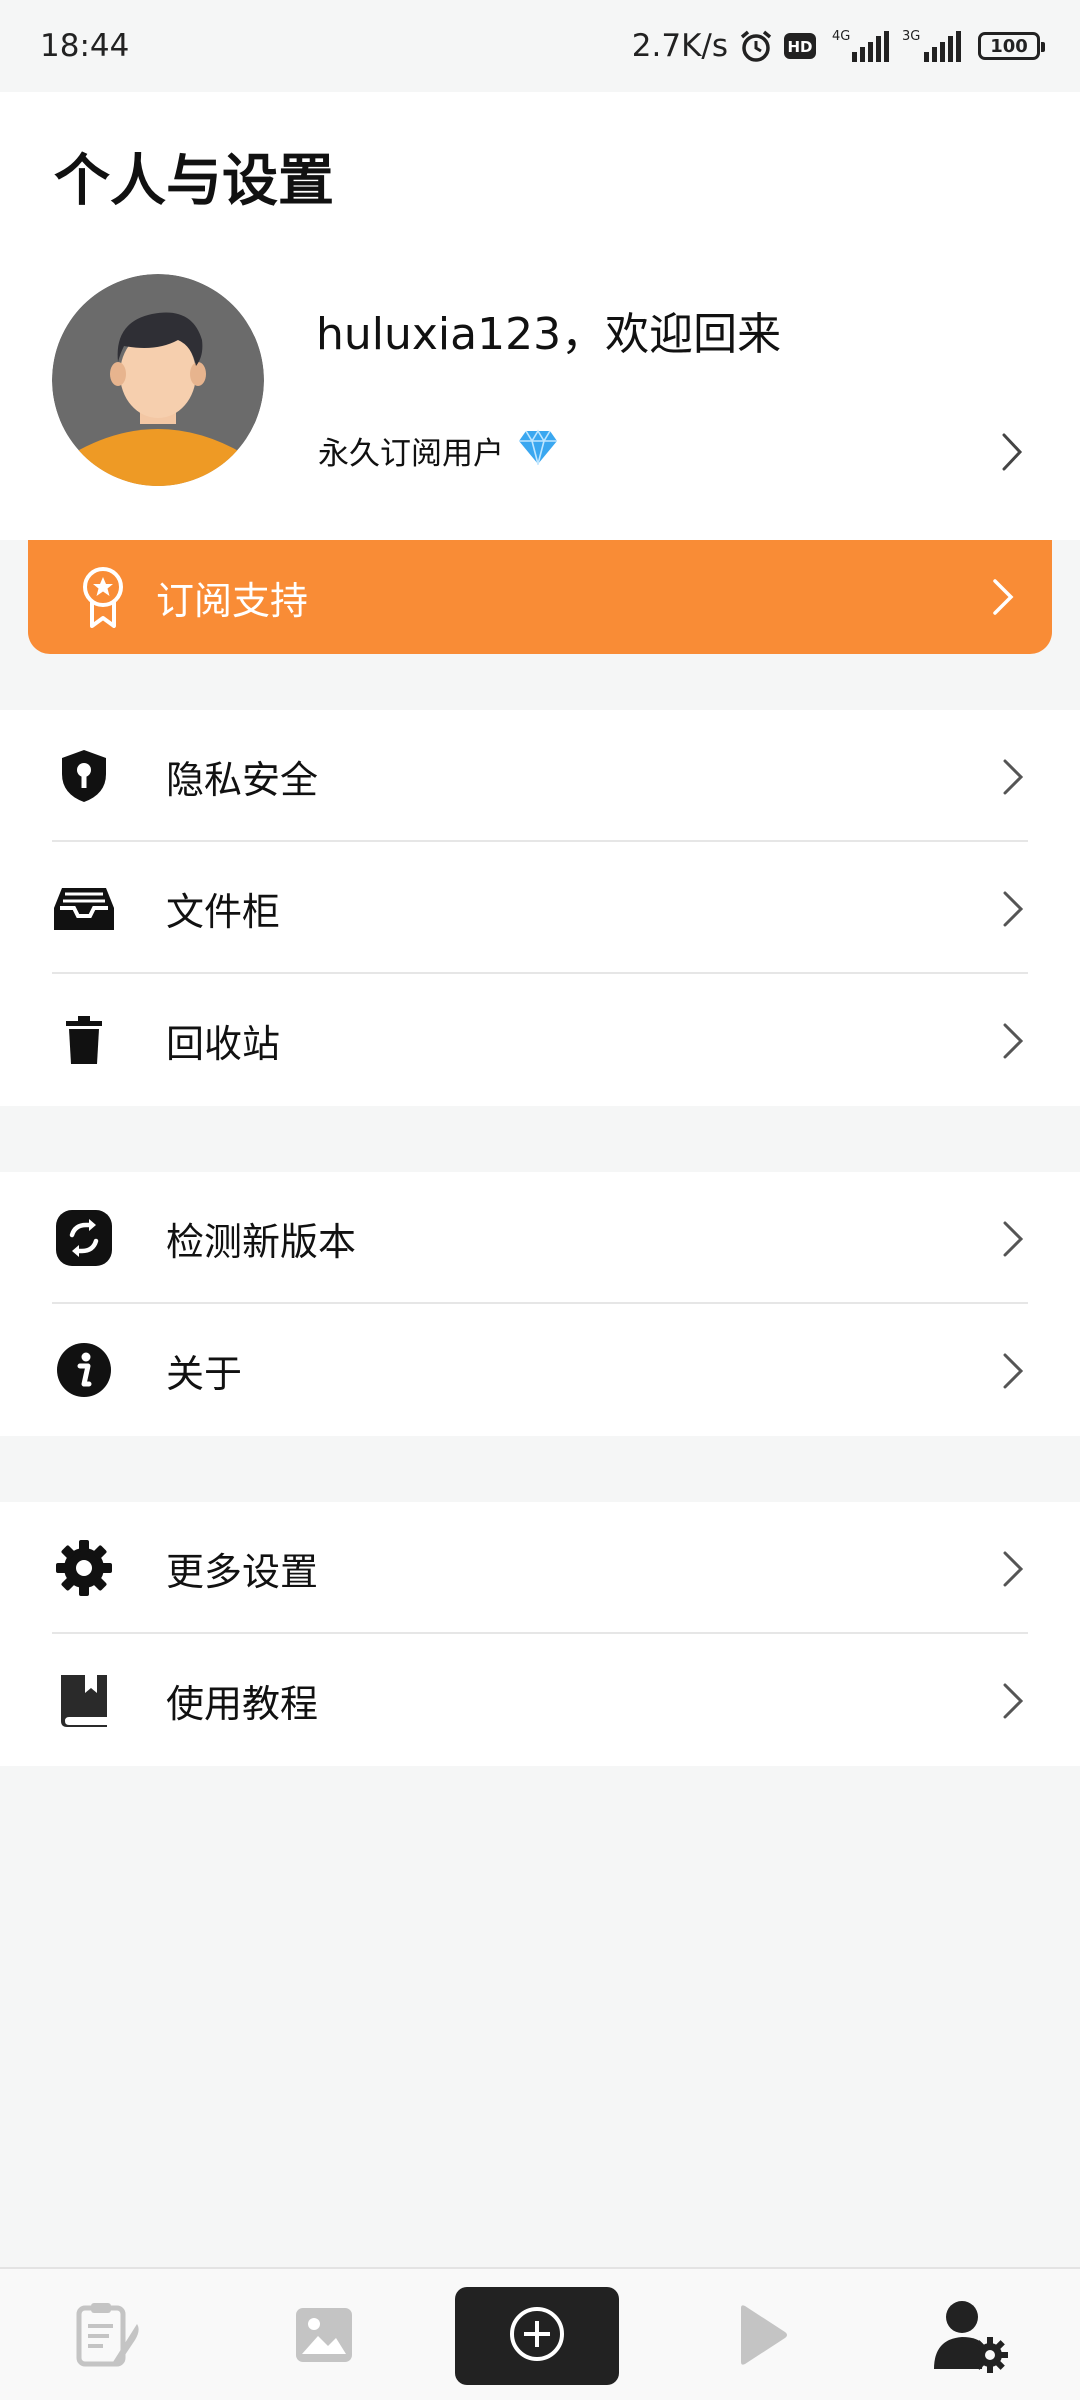  What do you see at coordinates (540, 776) in the screenshot?
I see `menu-item-privacy-security: 隐私安全` at bounding box center [540, 776].